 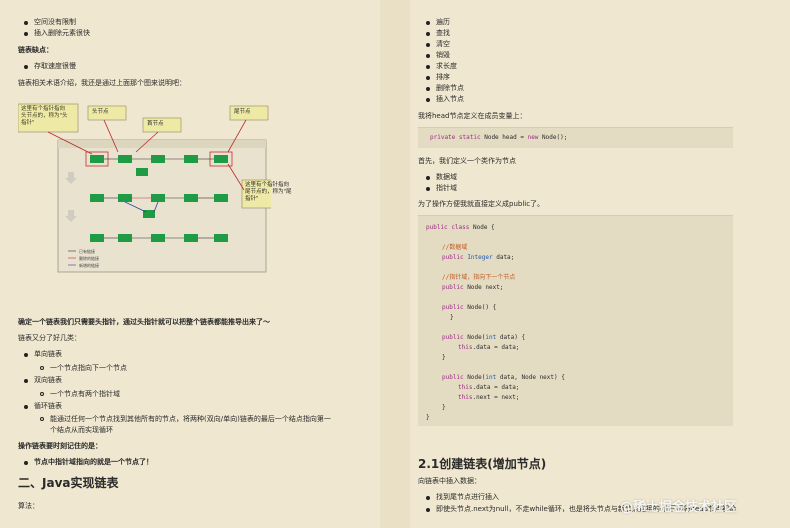 I want to click on code-block-head: private static Node head = new Node();, so click(x=575, y=137).